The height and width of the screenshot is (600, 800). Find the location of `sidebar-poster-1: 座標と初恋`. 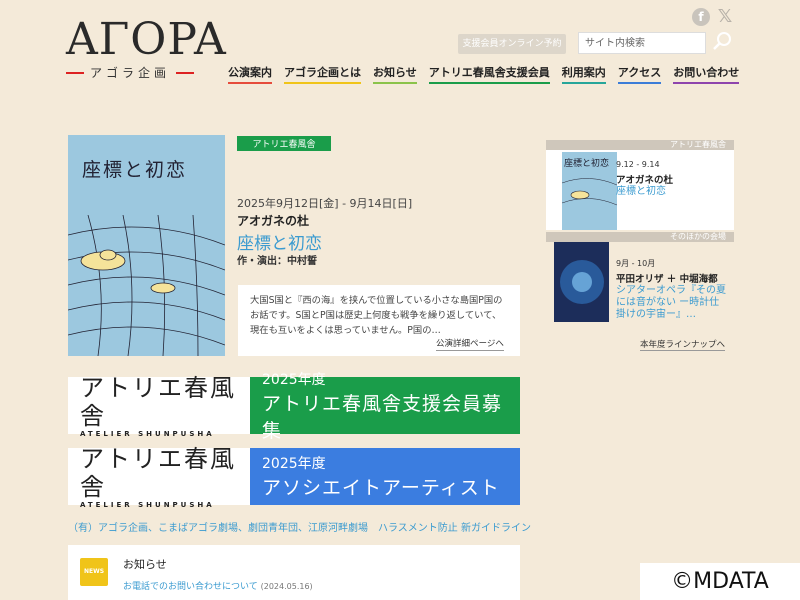

sidebar-poster-1: 座標と初恋 is located at coordinates (589, 191).